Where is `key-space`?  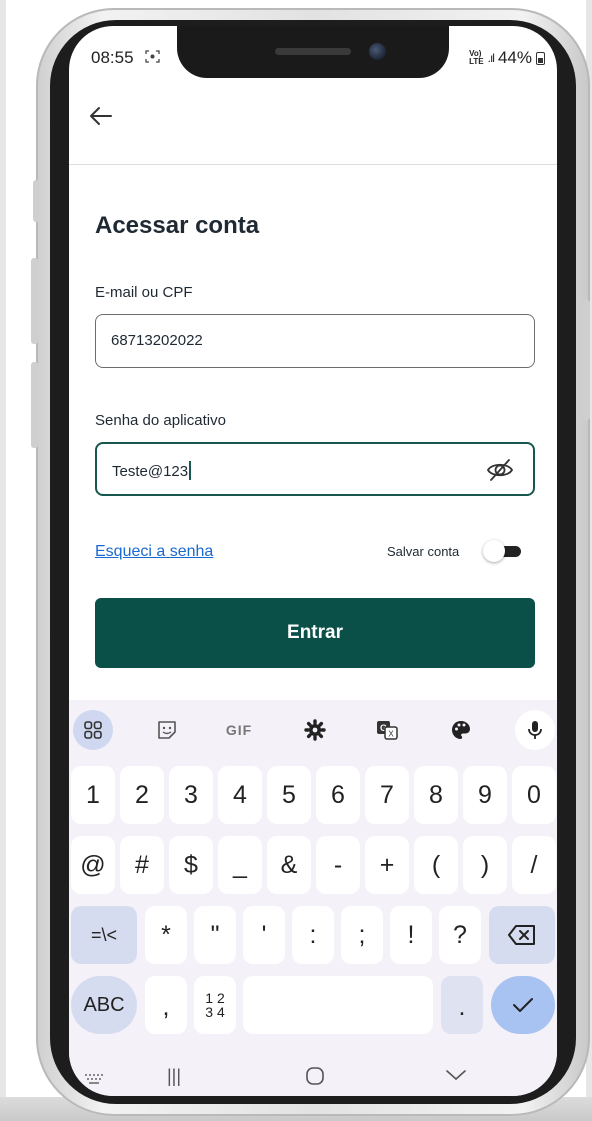 key-space is located at coordinates (338, 1005).